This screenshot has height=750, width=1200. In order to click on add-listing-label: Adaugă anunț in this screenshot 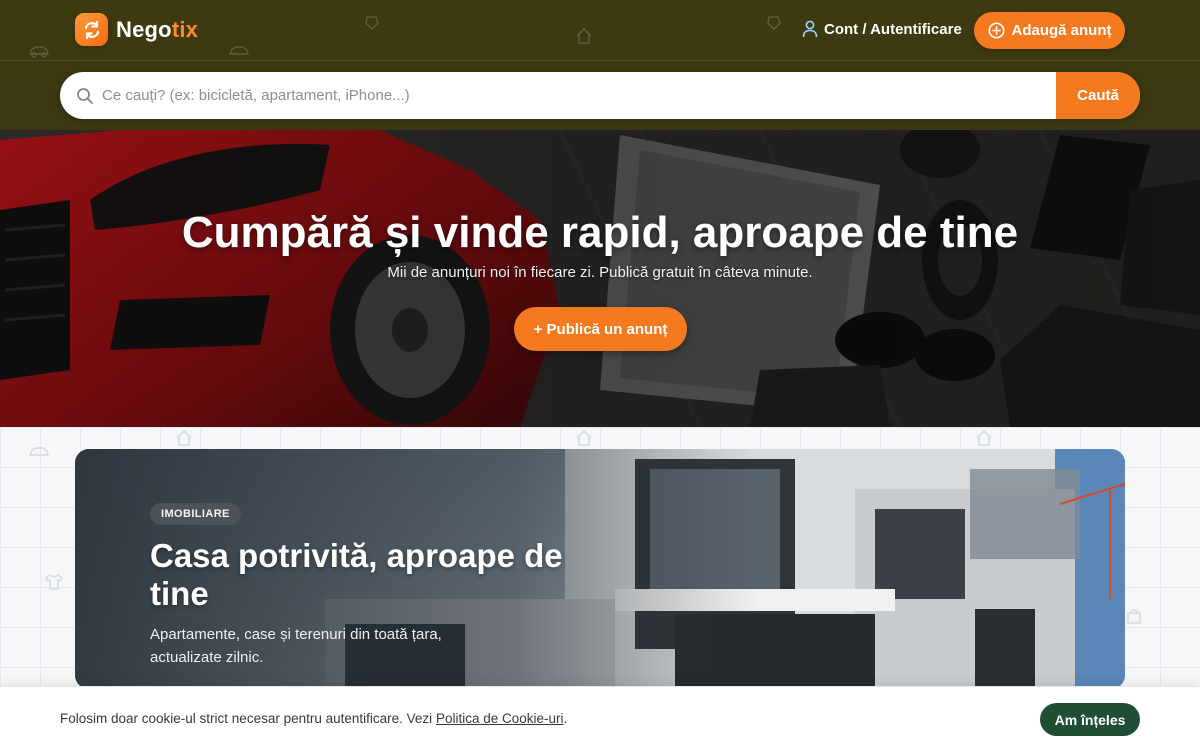, I will do `click(1061, 30)`.